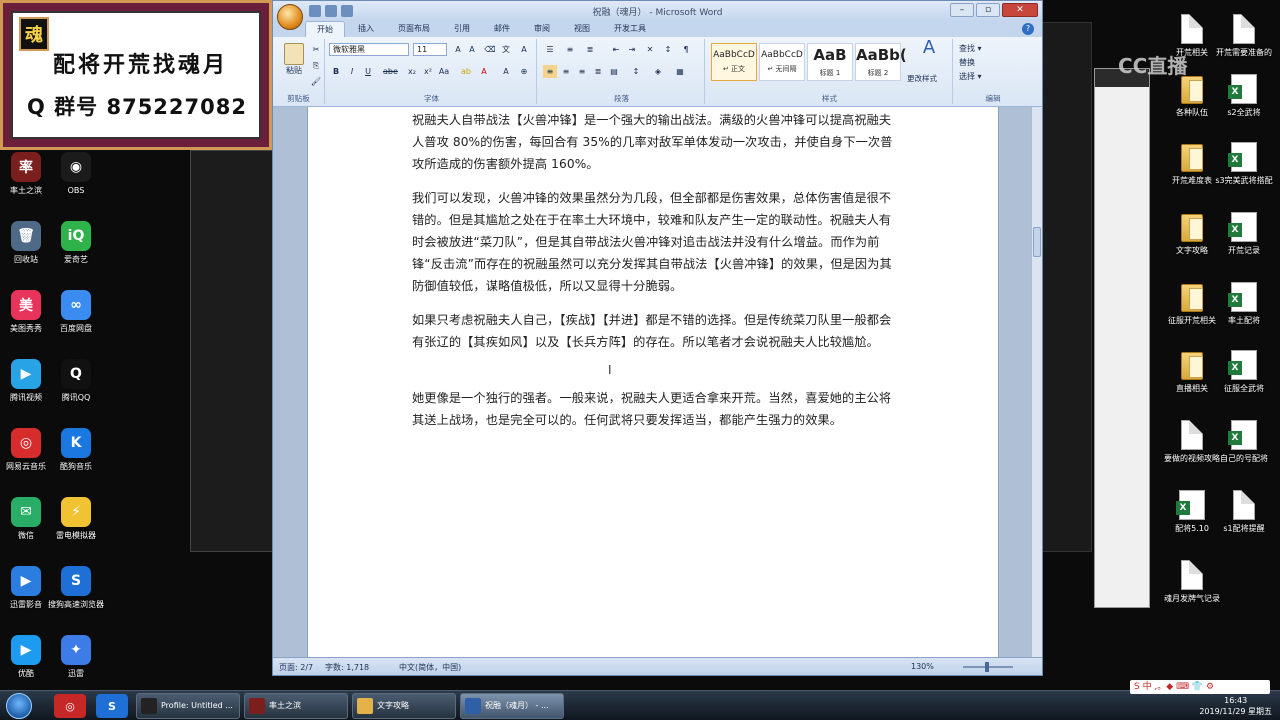 This screenshot has width=1280, height=720. Describe the element at coordinates (430, 49) in the screenshot. I see `font-size-select: 11` at that location.